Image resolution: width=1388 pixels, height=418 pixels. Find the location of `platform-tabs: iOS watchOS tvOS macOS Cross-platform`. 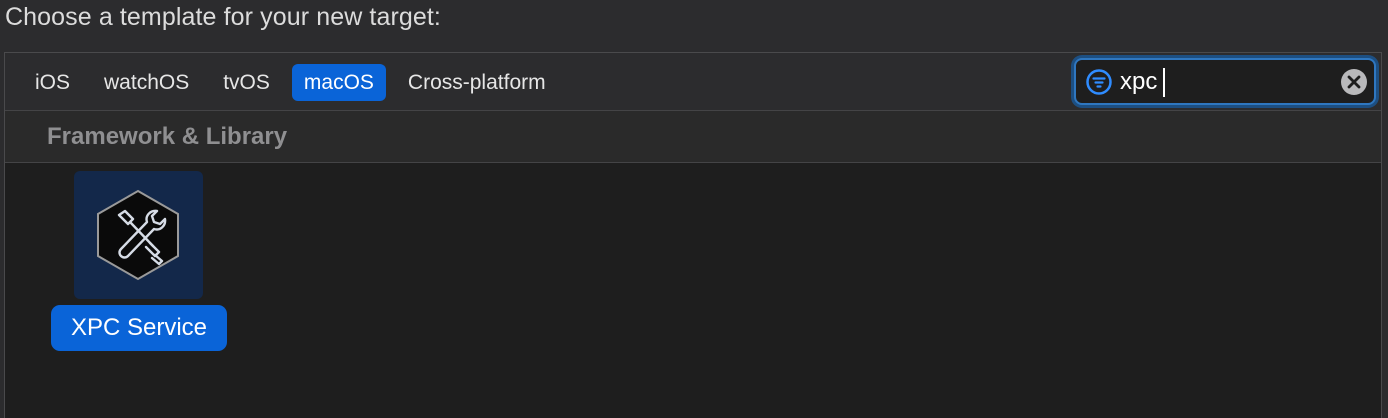

platform-tabs: iOS watchOS tvOS macOS Cross-platform is located at coordinates (290, 82).